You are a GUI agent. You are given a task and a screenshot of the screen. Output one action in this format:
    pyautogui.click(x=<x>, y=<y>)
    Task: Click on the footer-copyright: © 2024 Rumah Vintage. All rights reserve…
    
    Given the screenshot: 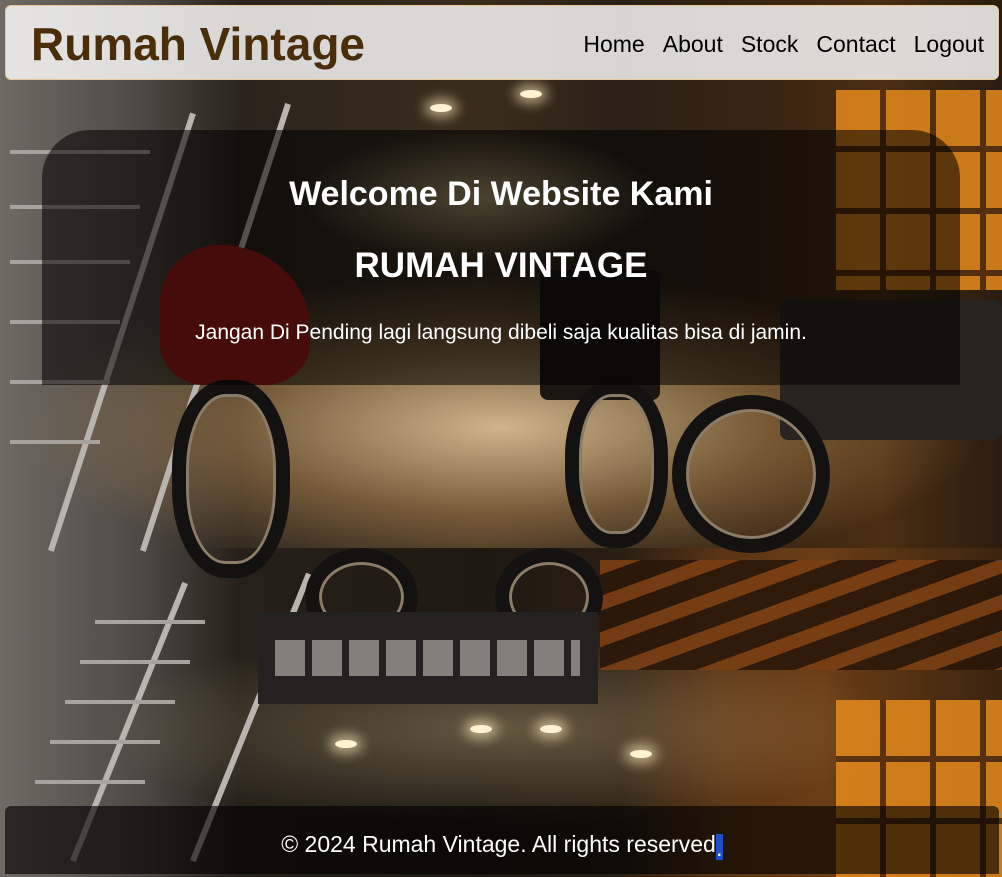 What is the action you would take?
    pyautogui.click(x=502, y=845)
    